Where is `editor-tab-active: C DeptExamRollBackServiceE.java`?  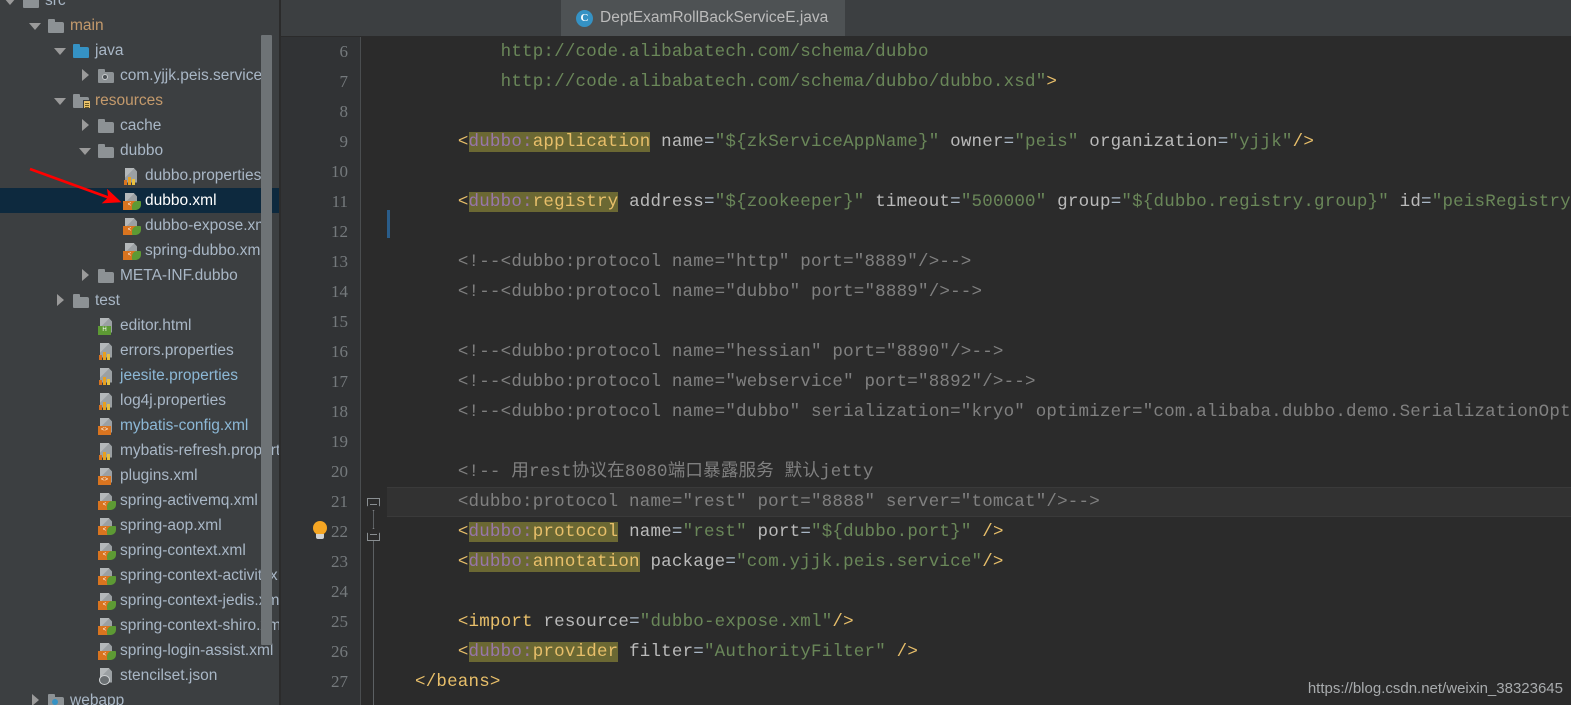
editor-tab-active: C DeptExamRollBackServiceE.java is located at coordinates (704, 18).